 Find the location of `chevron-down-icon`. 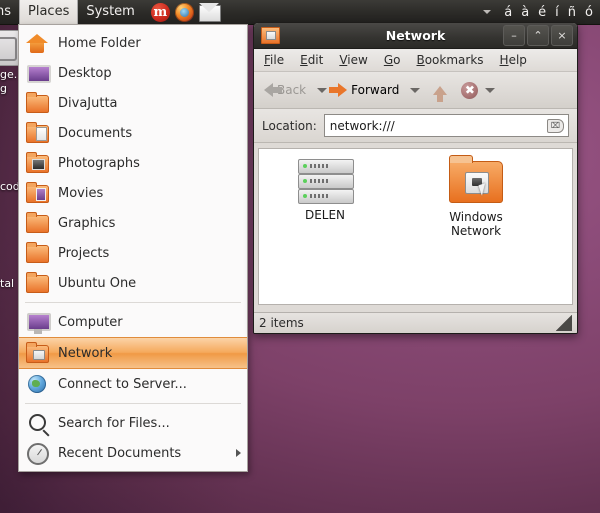

chevron-down-icon is located at coordinates (487, 12).